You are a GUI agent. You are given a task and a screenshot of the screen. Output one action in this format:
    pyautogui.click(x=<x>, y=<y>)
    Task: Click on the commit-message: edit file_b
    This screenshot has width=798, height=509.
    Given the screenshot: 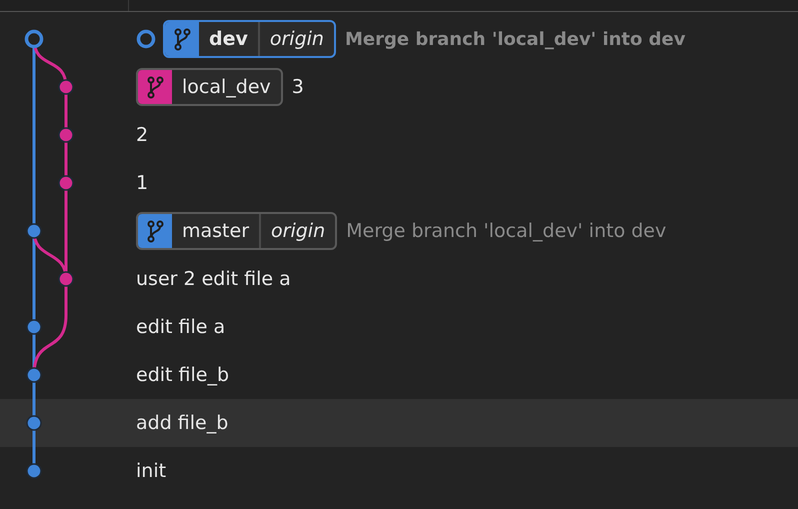 What is the action you would take?
    pyautogui.click(x=183, y=375)
    